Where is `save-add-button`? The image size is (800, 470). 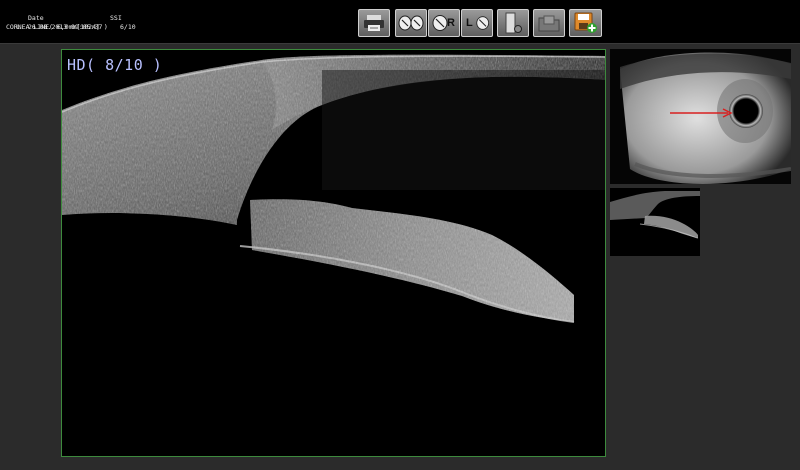 save-add-button is located at coordinates (585, 23).